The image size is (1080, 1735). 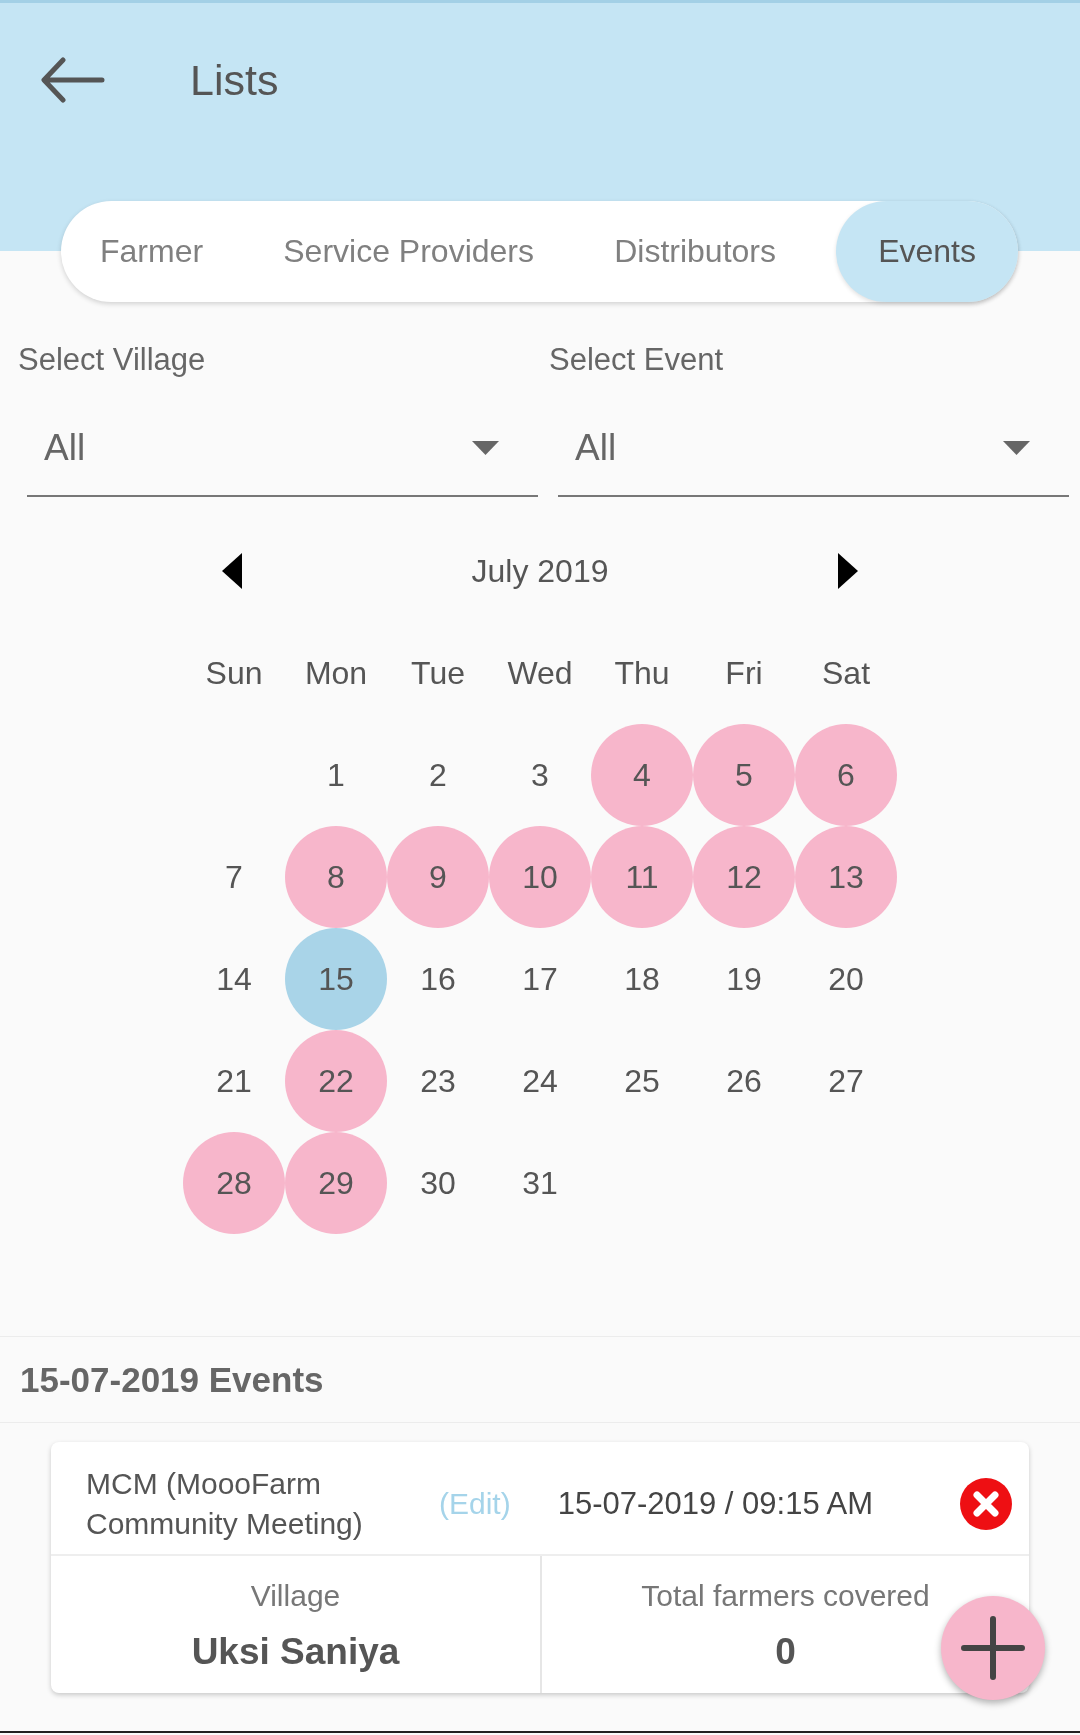 I want to click on calendar-day: 7, so click(x=234, y=877).